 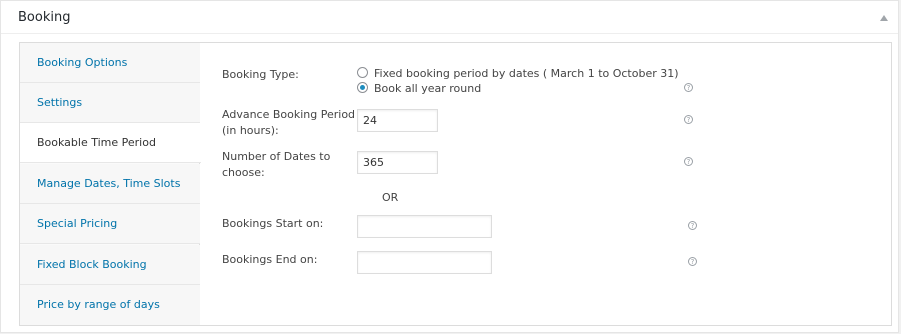 What do you see at coordinates (243, 172) in the screenshot?
I see `number-of-dates-label-line2: choose:` at bounding box center [243, 172].